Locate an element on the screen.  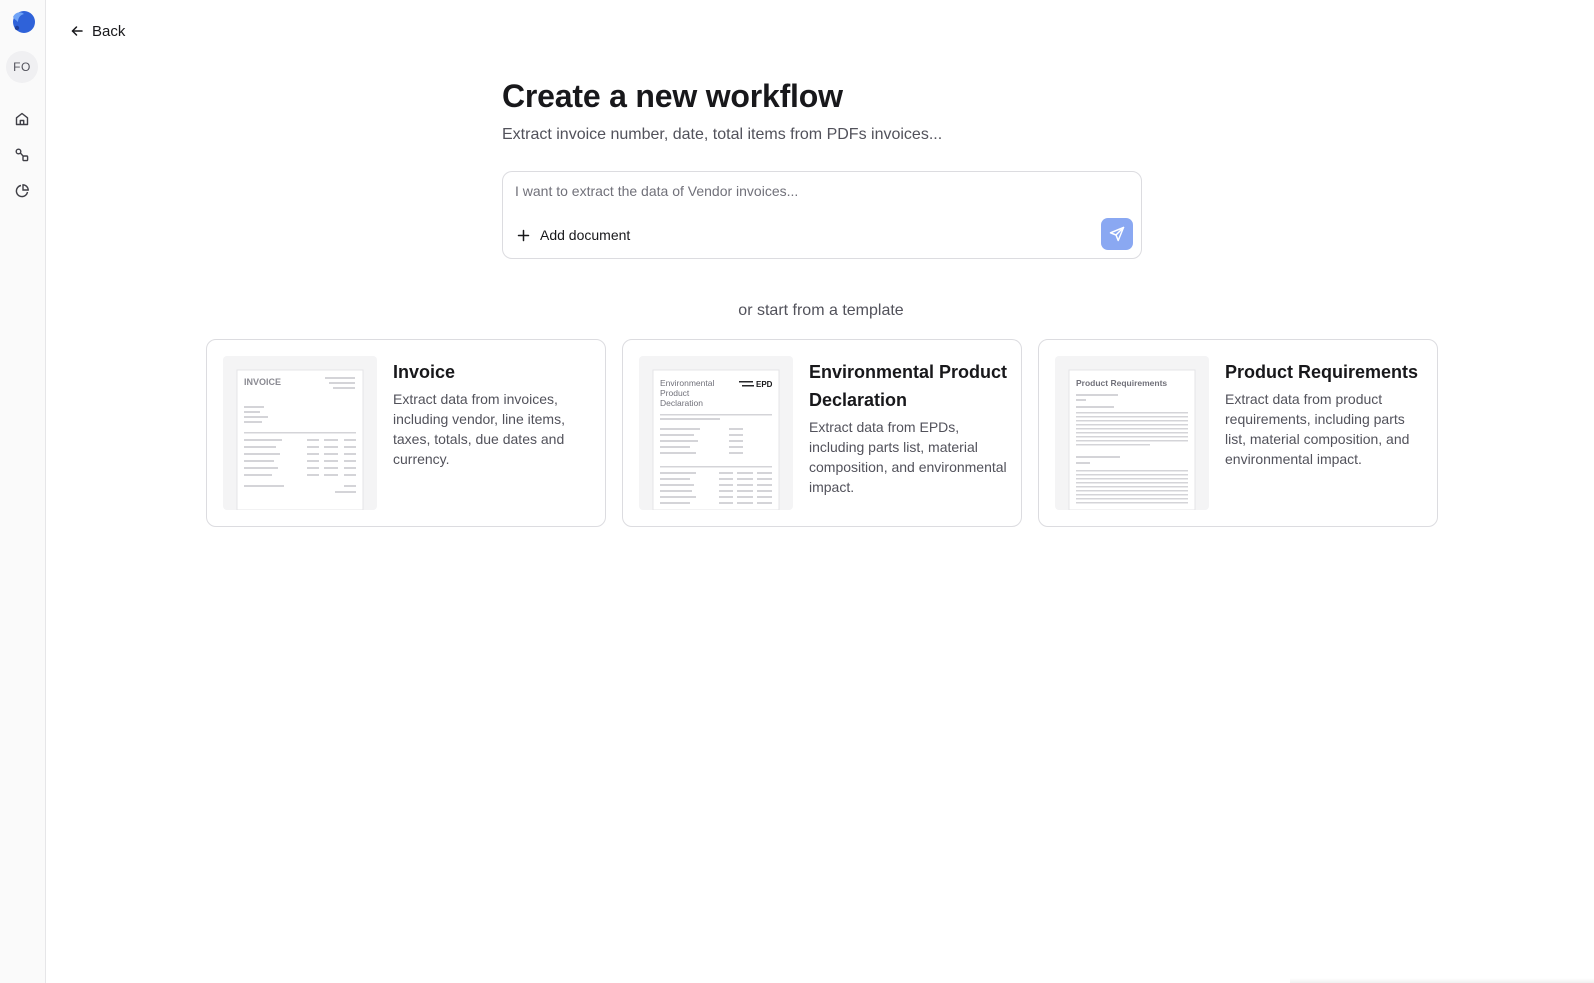
template-card-title: Environmental Product Declaration is located at coordinates (908, 386).